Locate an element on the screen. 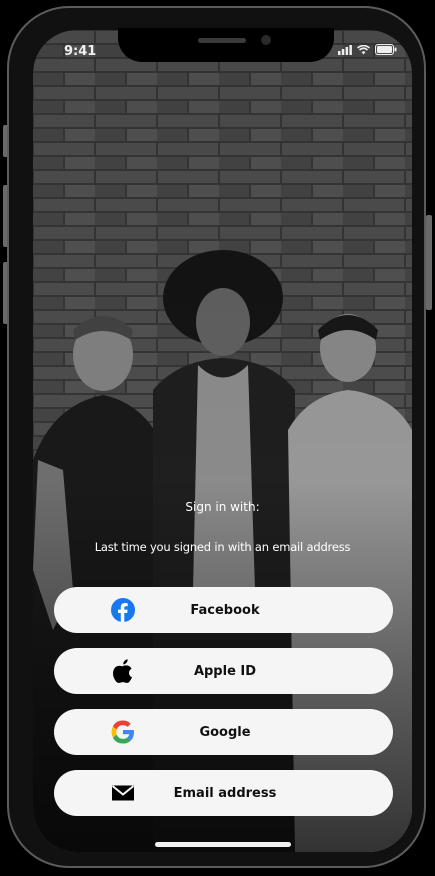 The width and height of the screenshot is (435, 876). battery-icon is located at coordinates (386, 49).